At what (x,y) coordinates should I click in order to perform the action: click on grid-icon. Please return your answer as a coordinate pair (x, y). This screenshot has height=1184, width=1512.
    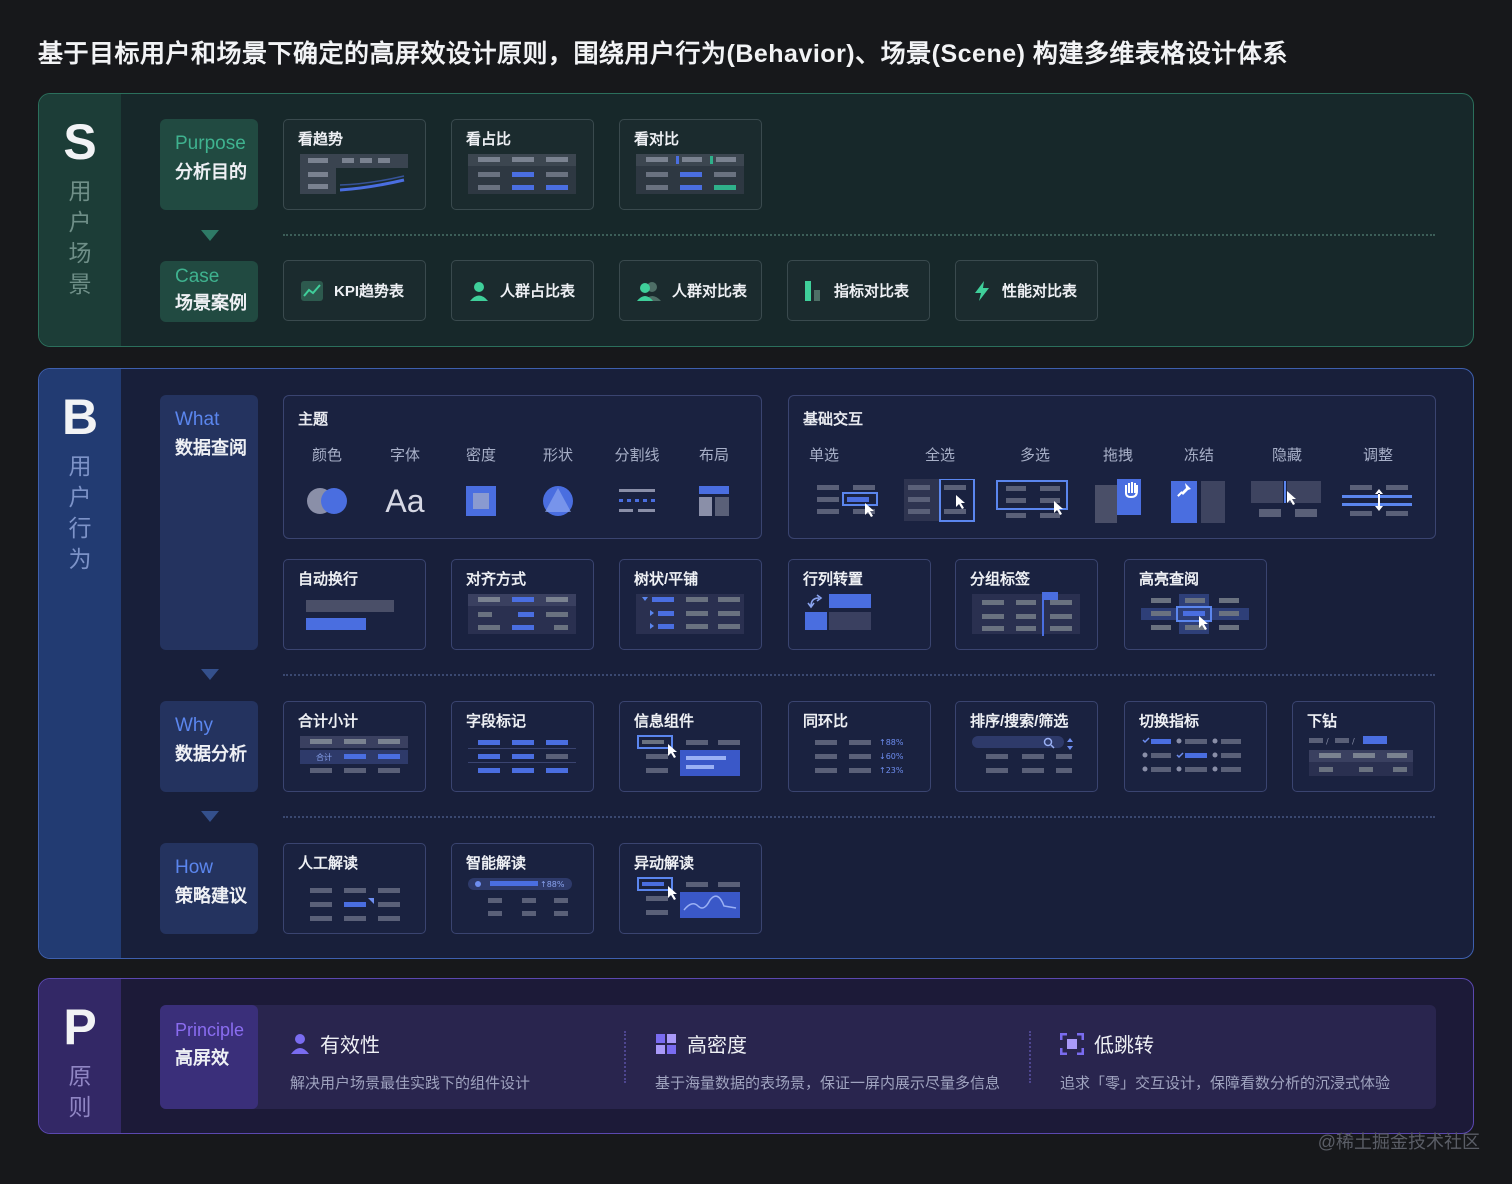
    Looking at the image, I should click on (666, 1043).